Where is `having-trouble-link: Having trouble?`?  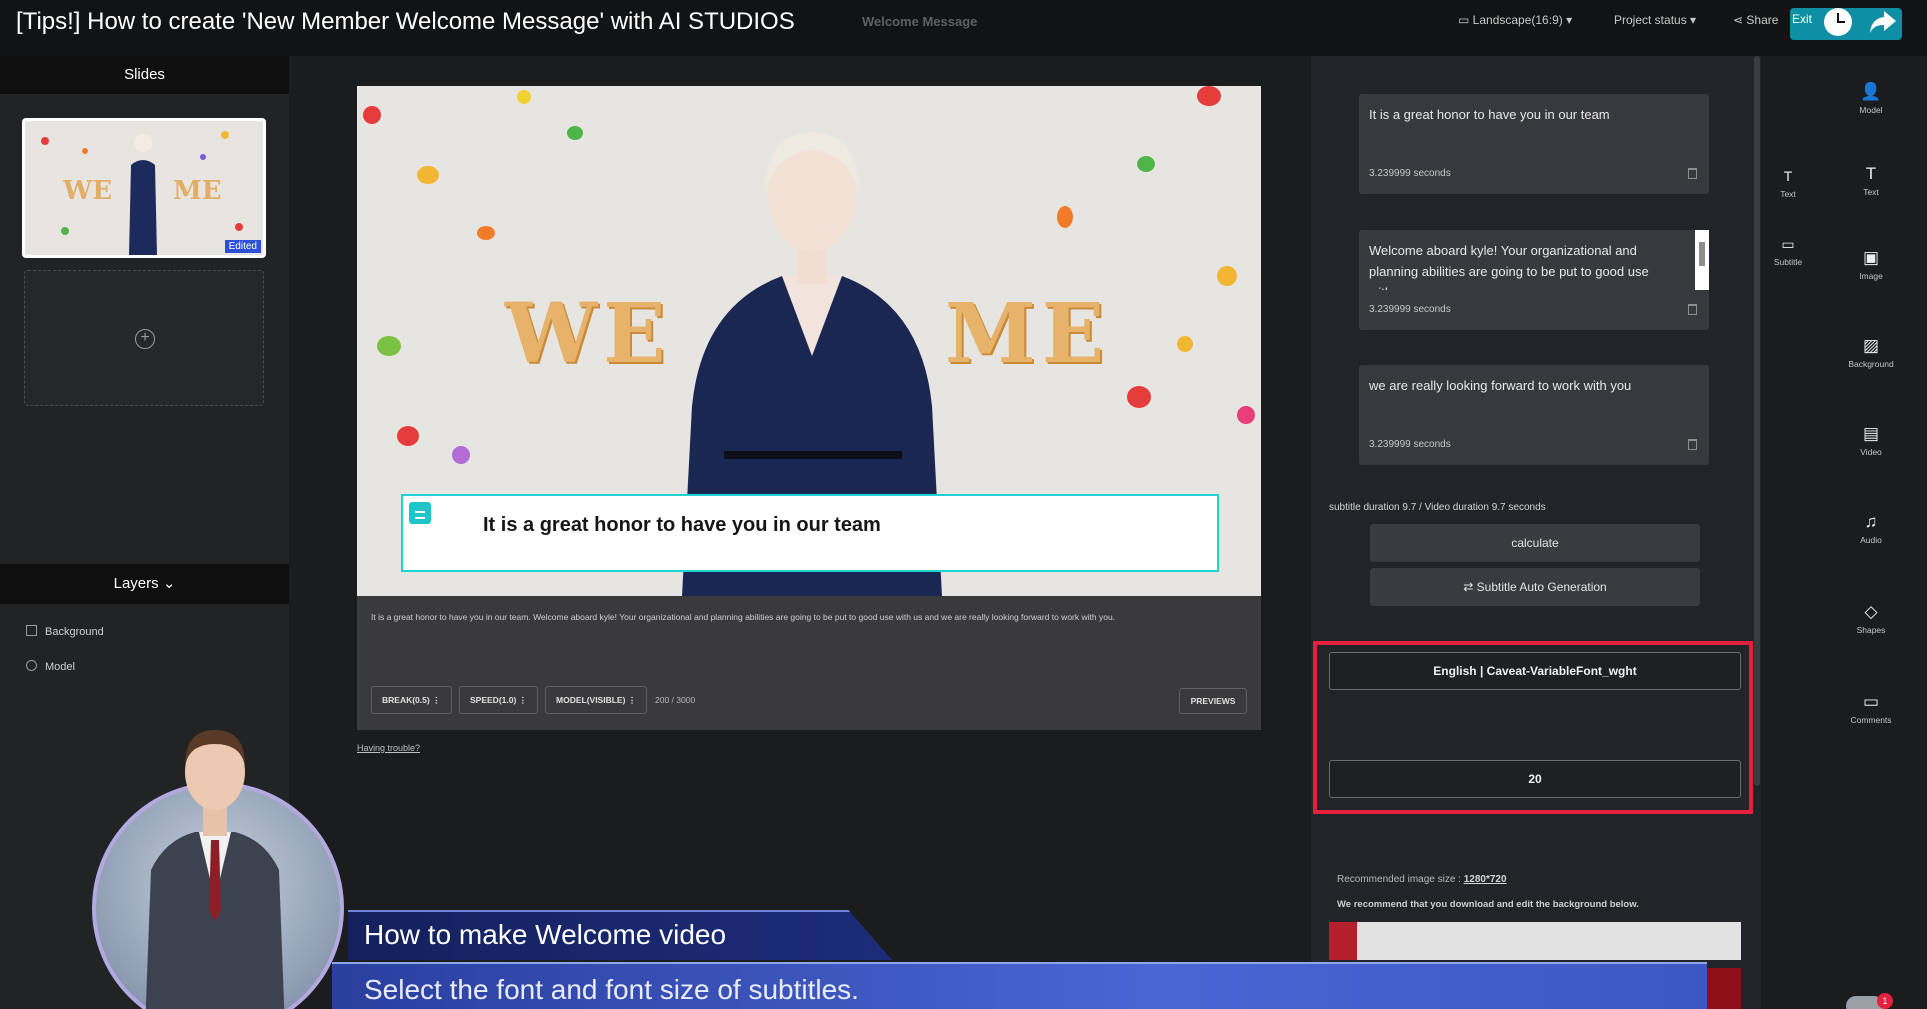 having-trouble-link: Having trouble? is located at coordinates (388, 748).